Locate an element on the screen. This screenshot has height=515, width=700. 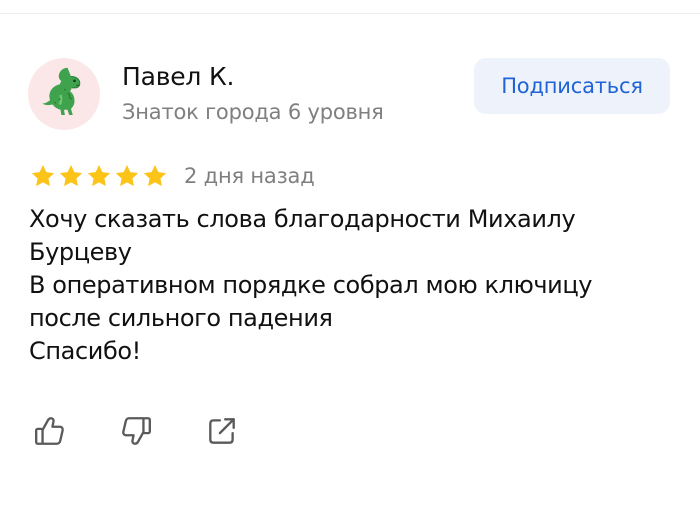
review-text-line: В оперативном порядке собрал мою ключицу is located at coordinates (311, 285).